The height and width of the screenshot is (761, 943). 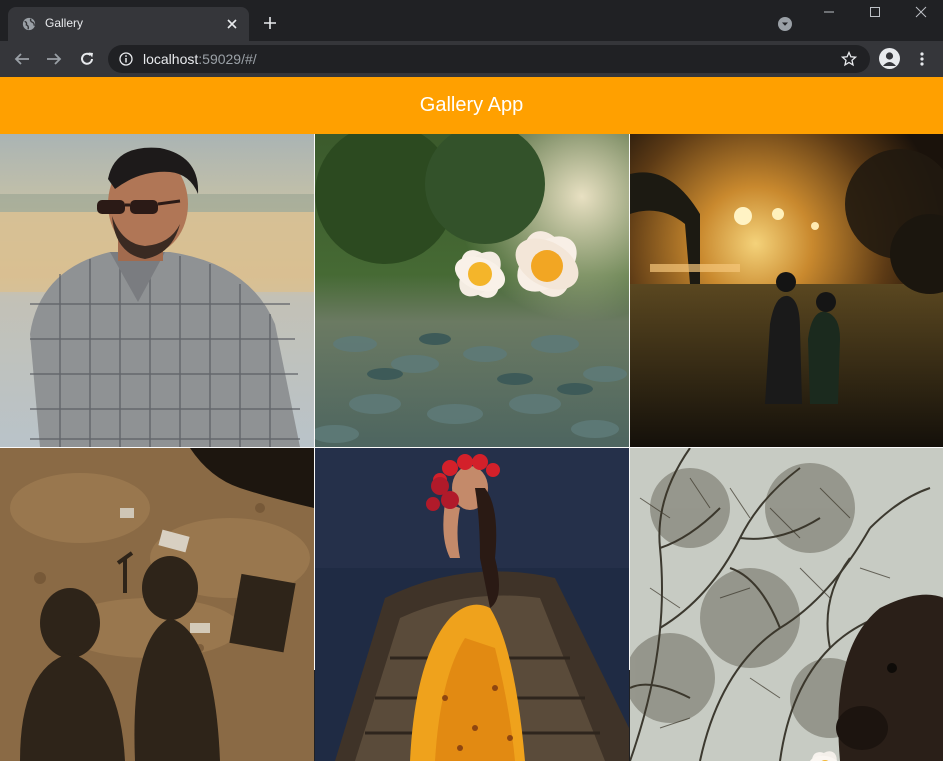 I want to click on profile-avatar-icon, so click(x=889, y=58).